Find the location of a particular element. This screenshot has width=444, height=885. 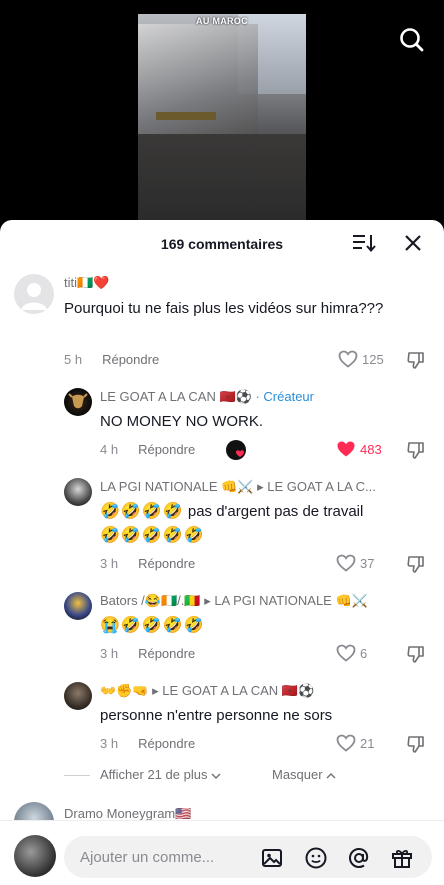

show-more-label: Afficher 21 de plus is located at coordinates (153, 774).